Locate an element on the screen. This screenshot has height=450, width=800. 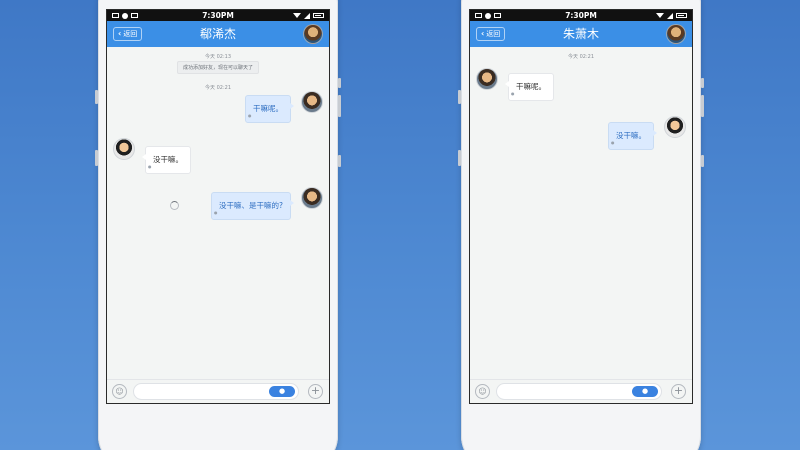
nav-bar: ‹ 返回 朱萧木 is located at coordinates (581, 34).